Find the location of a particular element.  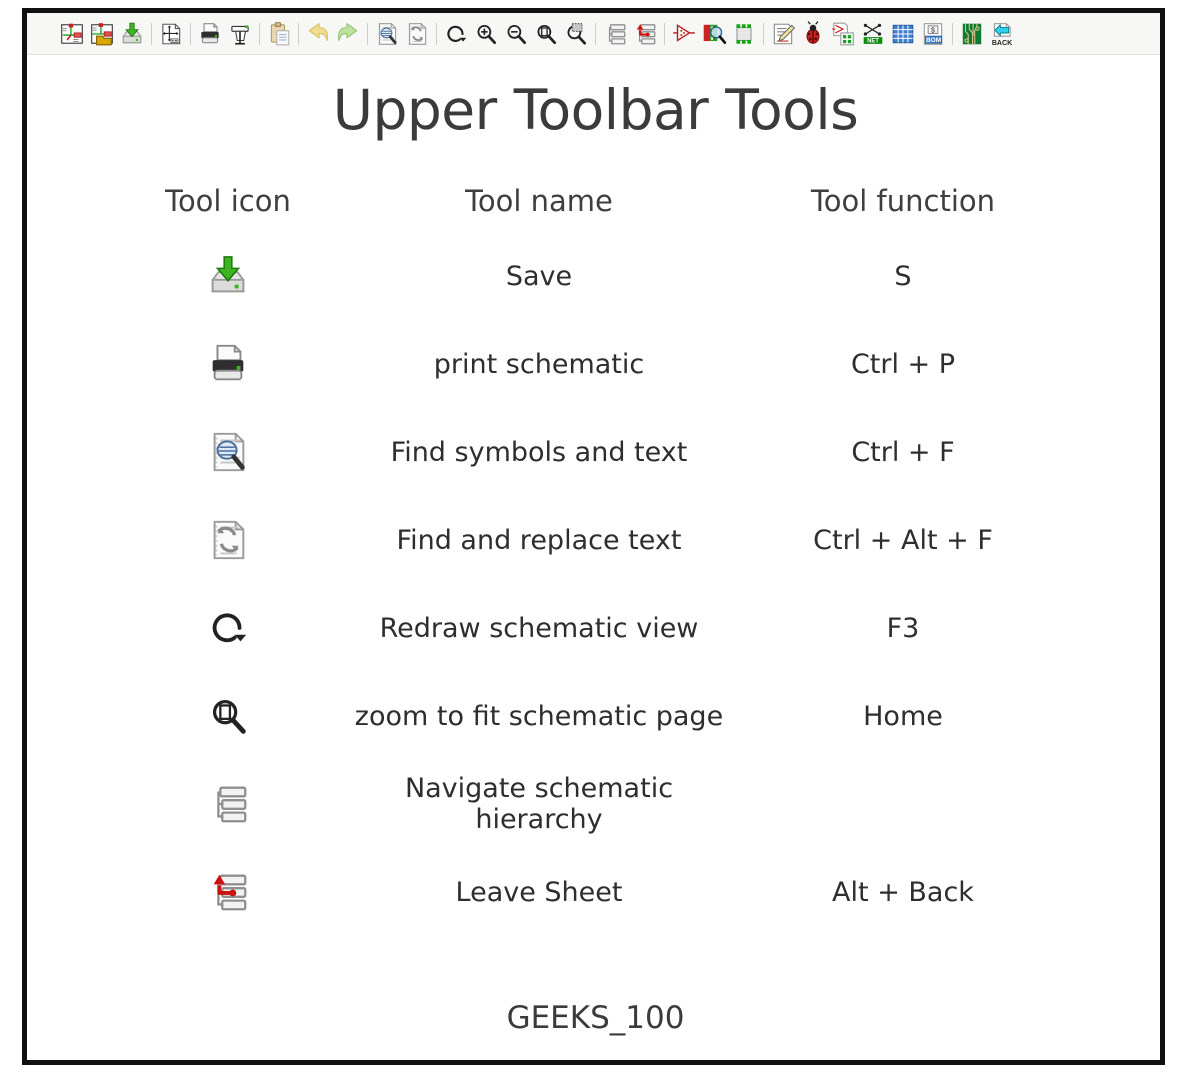

table-row: Find and replace text Ctrl + Alt + F is located at coordinates (592, 540).